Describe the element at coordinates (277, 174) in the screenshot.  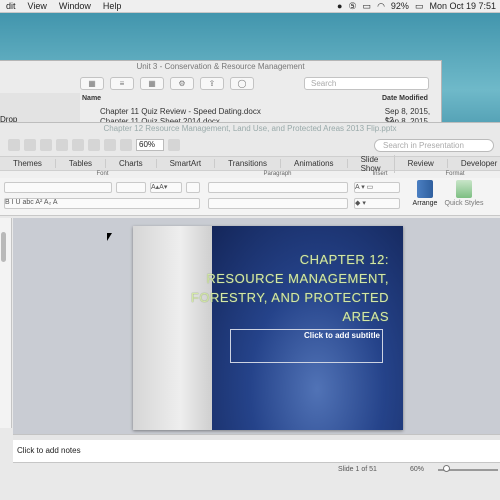
I see `group-paragraph: Paragraph` at that location.